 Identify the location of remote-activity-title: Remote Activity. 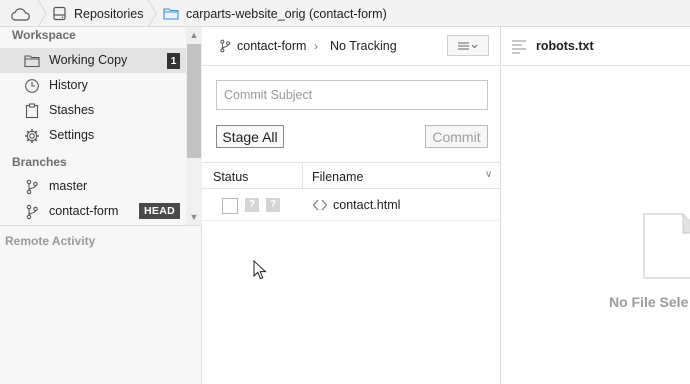
(50, 241).